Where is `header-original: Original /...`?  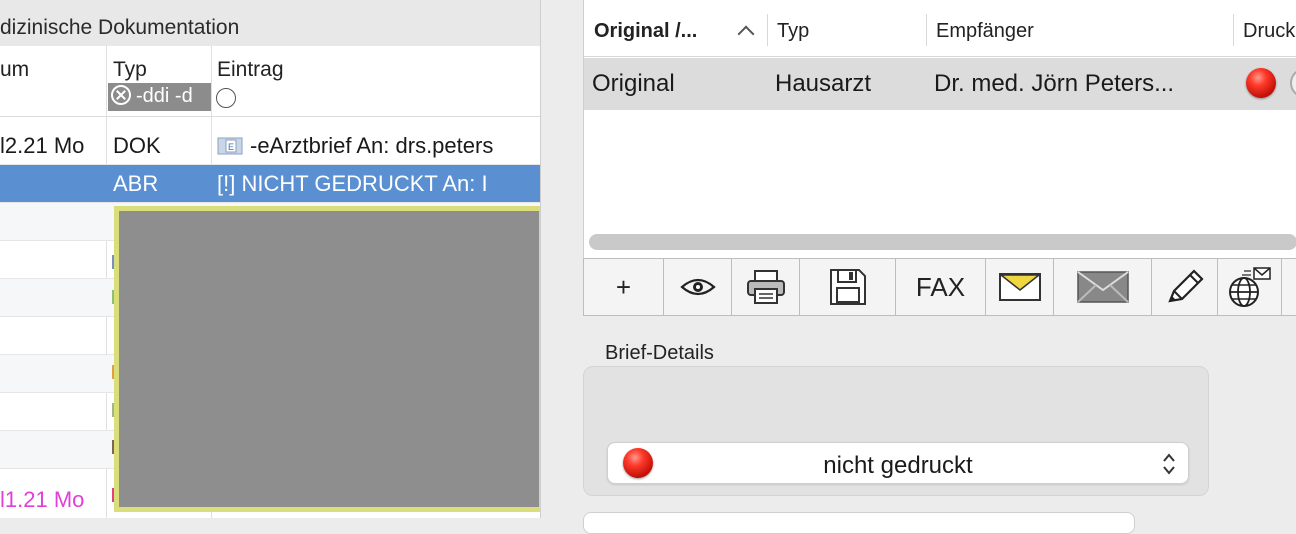 header-original: Original /... is located at coordinates (645, 31).